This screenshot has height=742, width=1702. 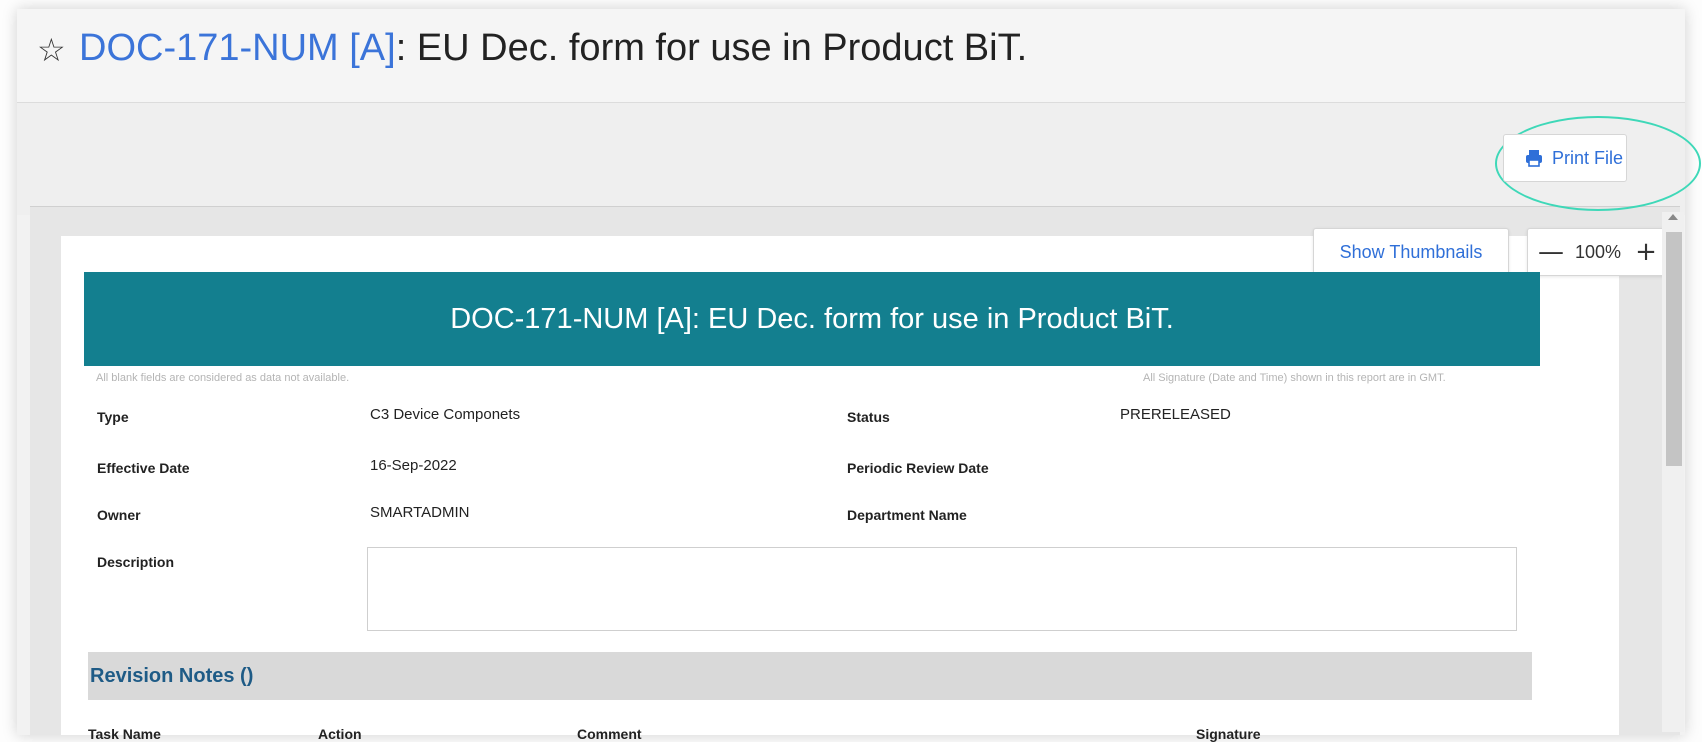 What do you see at coordinates (711, 48) in the screenshot?
I see `page-title-text: : EU Dec. form for use in Product BiT.` at bounding box center [711, 48].